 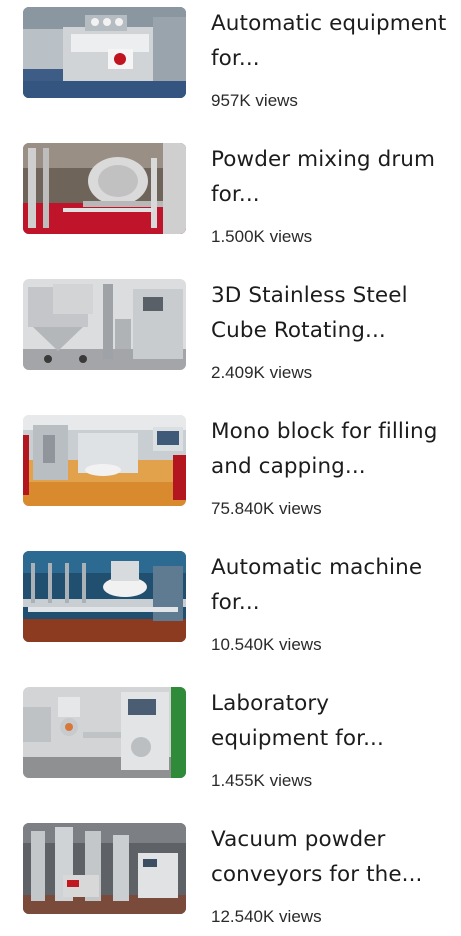 I want to click on video-item: Laboratory equipment for... 1.455K views, so click(x=230, y=740).